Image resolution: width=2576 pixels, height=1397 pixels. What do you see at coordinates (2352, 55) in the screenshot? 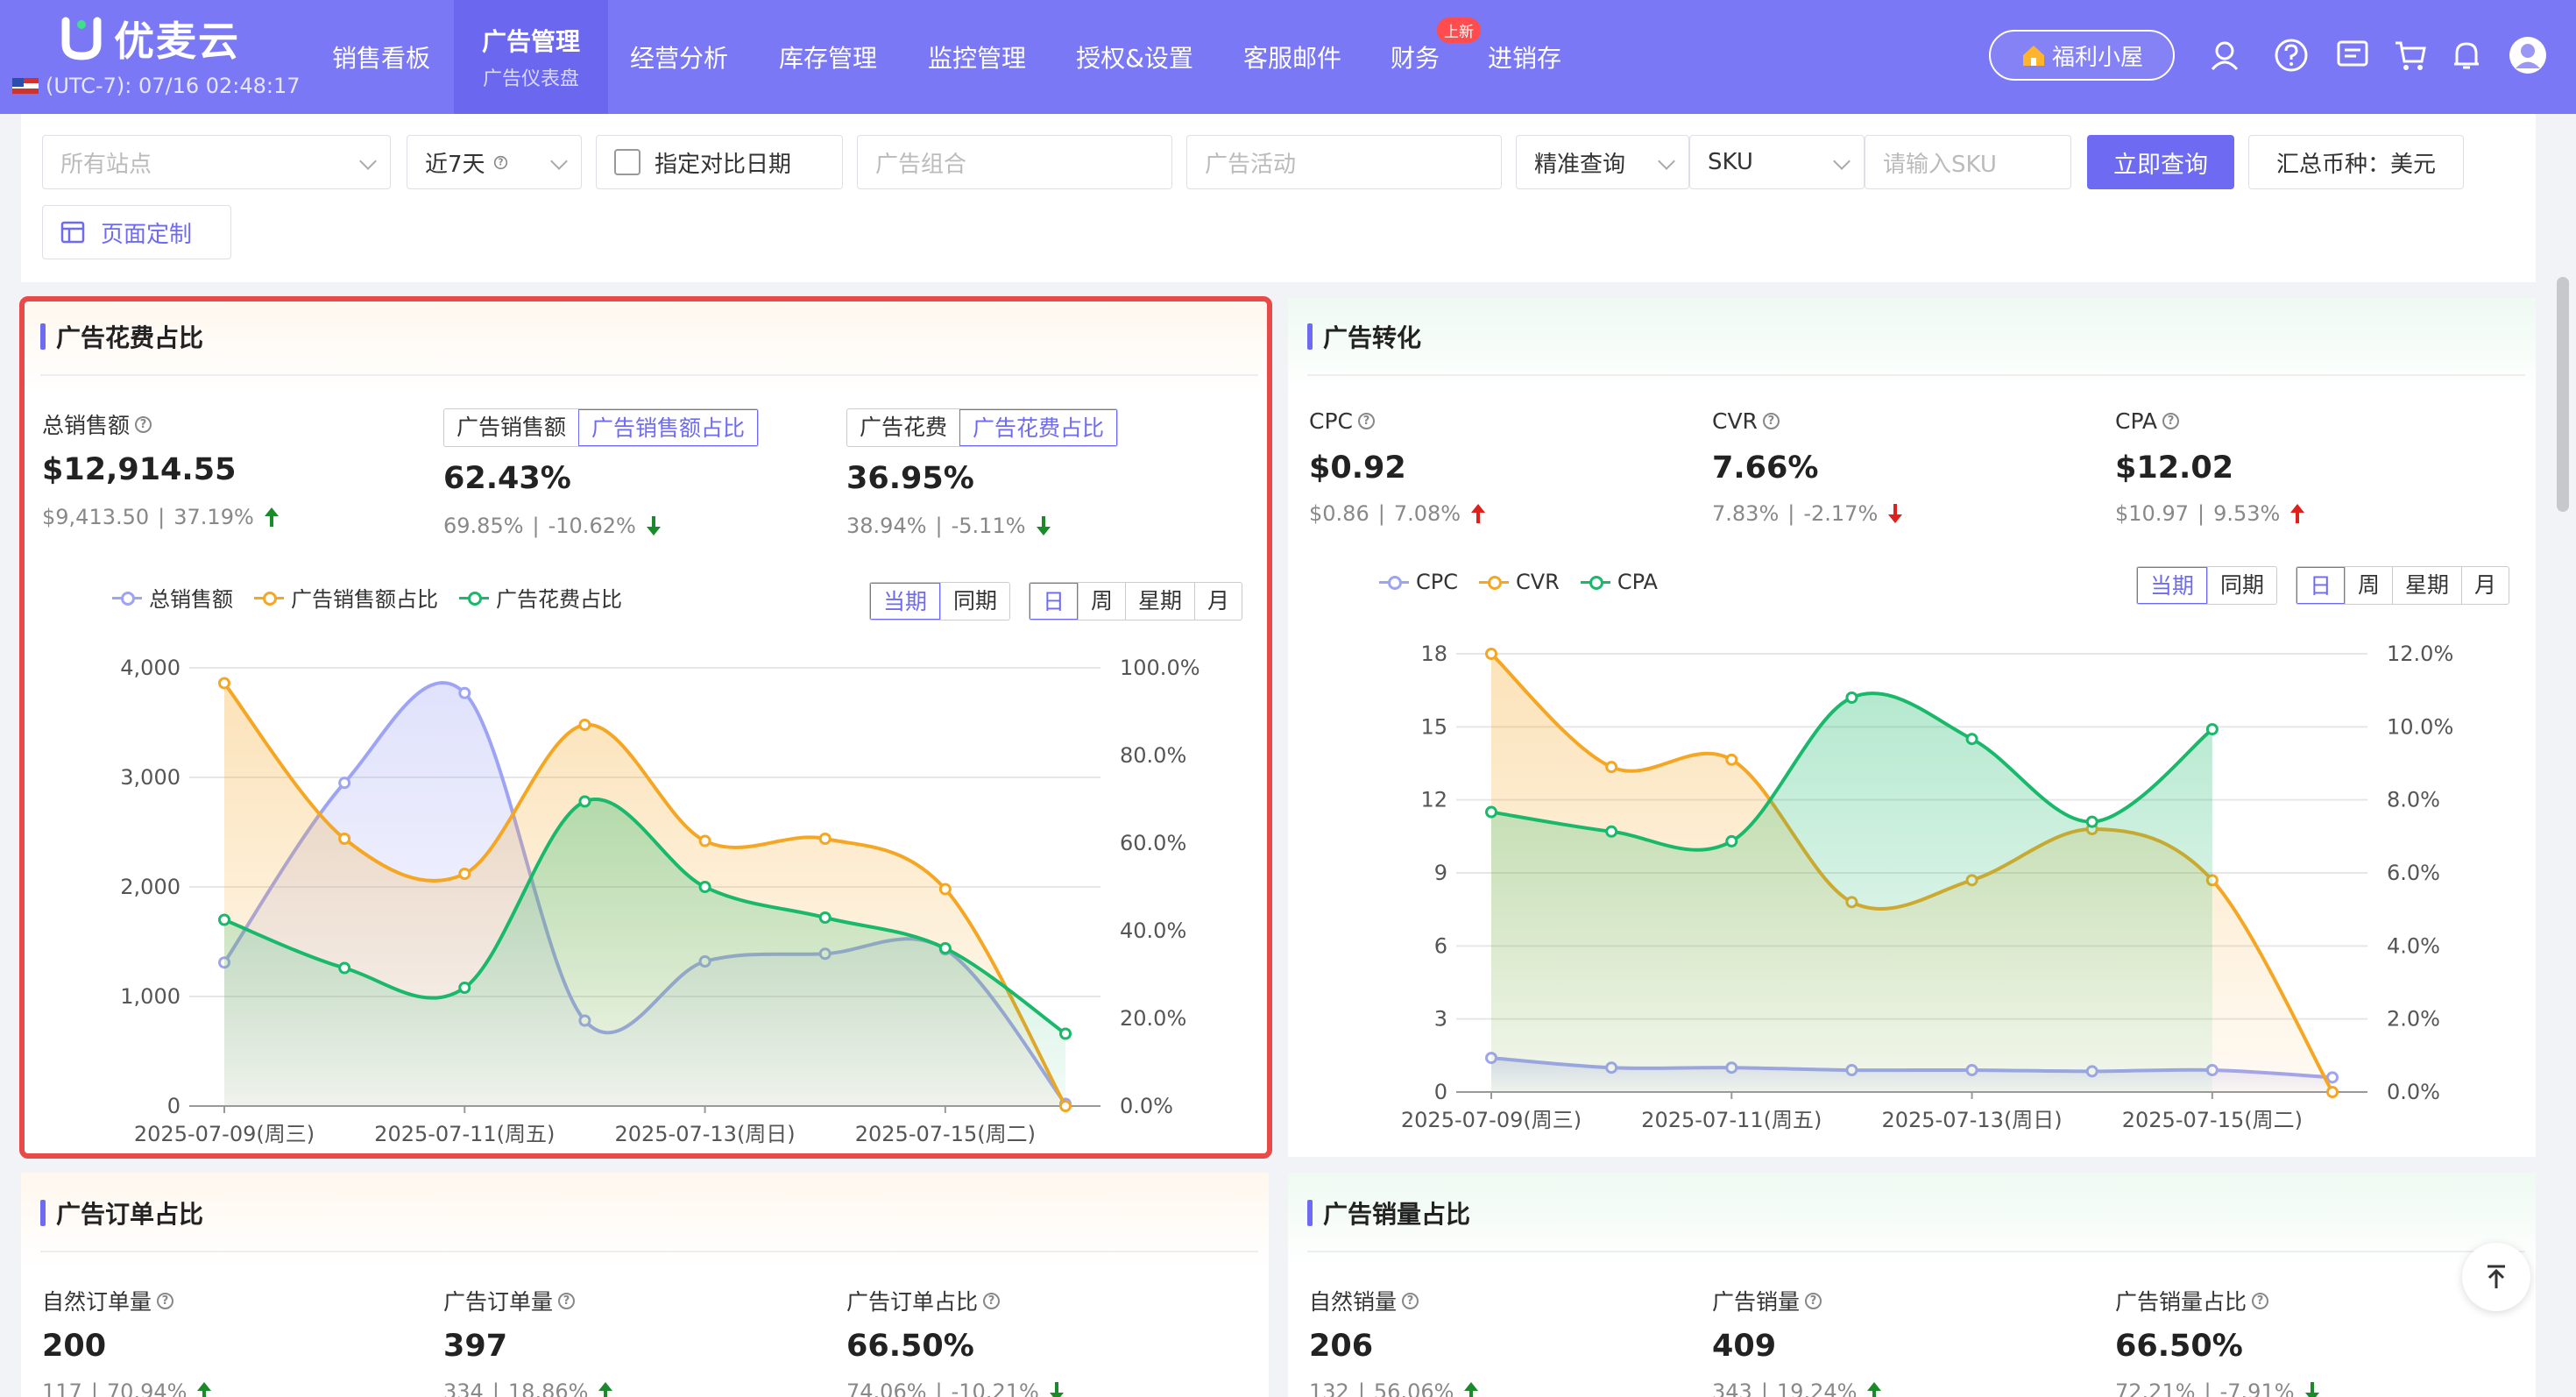
I see `message-icon` at bounding box center [2352, 55].